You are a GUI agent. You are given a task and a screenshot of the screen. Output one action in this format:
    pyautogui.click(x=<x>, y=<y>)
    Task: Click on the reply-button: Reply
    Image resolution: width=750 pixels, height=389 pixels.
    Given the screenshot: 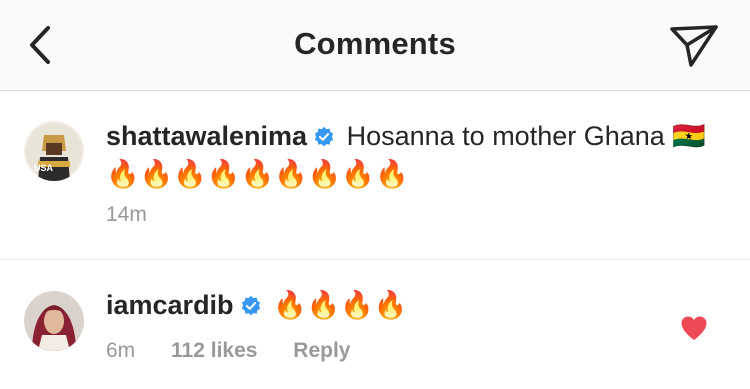 What is the action you would take?
    pyautogui.click(x=321, y=350)
    